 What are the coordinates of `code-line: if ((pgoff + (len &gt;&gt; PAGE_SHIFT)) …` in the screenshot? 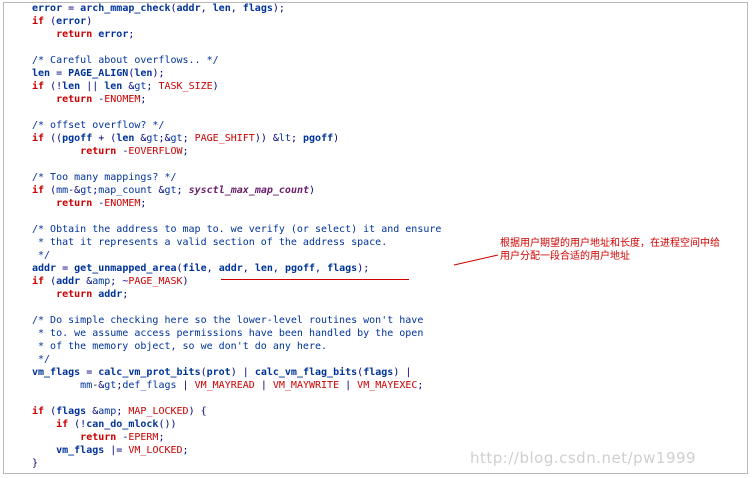 It's located at (186, 138).